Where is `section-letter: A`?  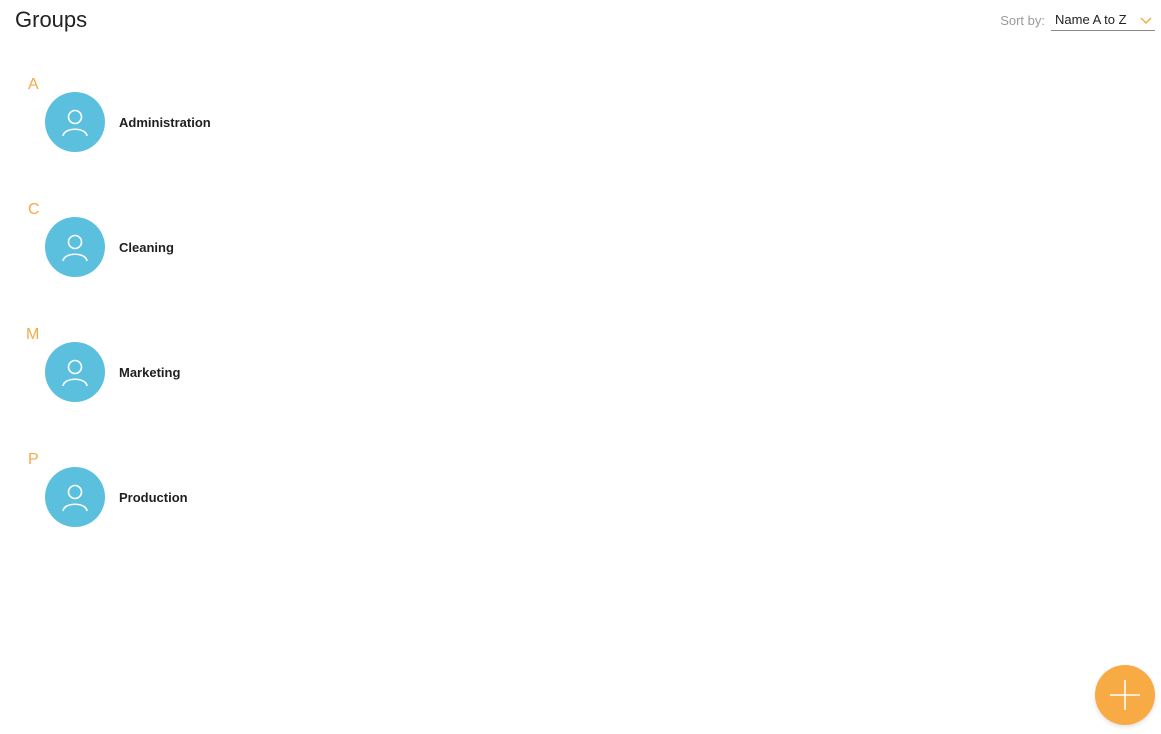
section-letter: A is located at coordinates (33, 84).